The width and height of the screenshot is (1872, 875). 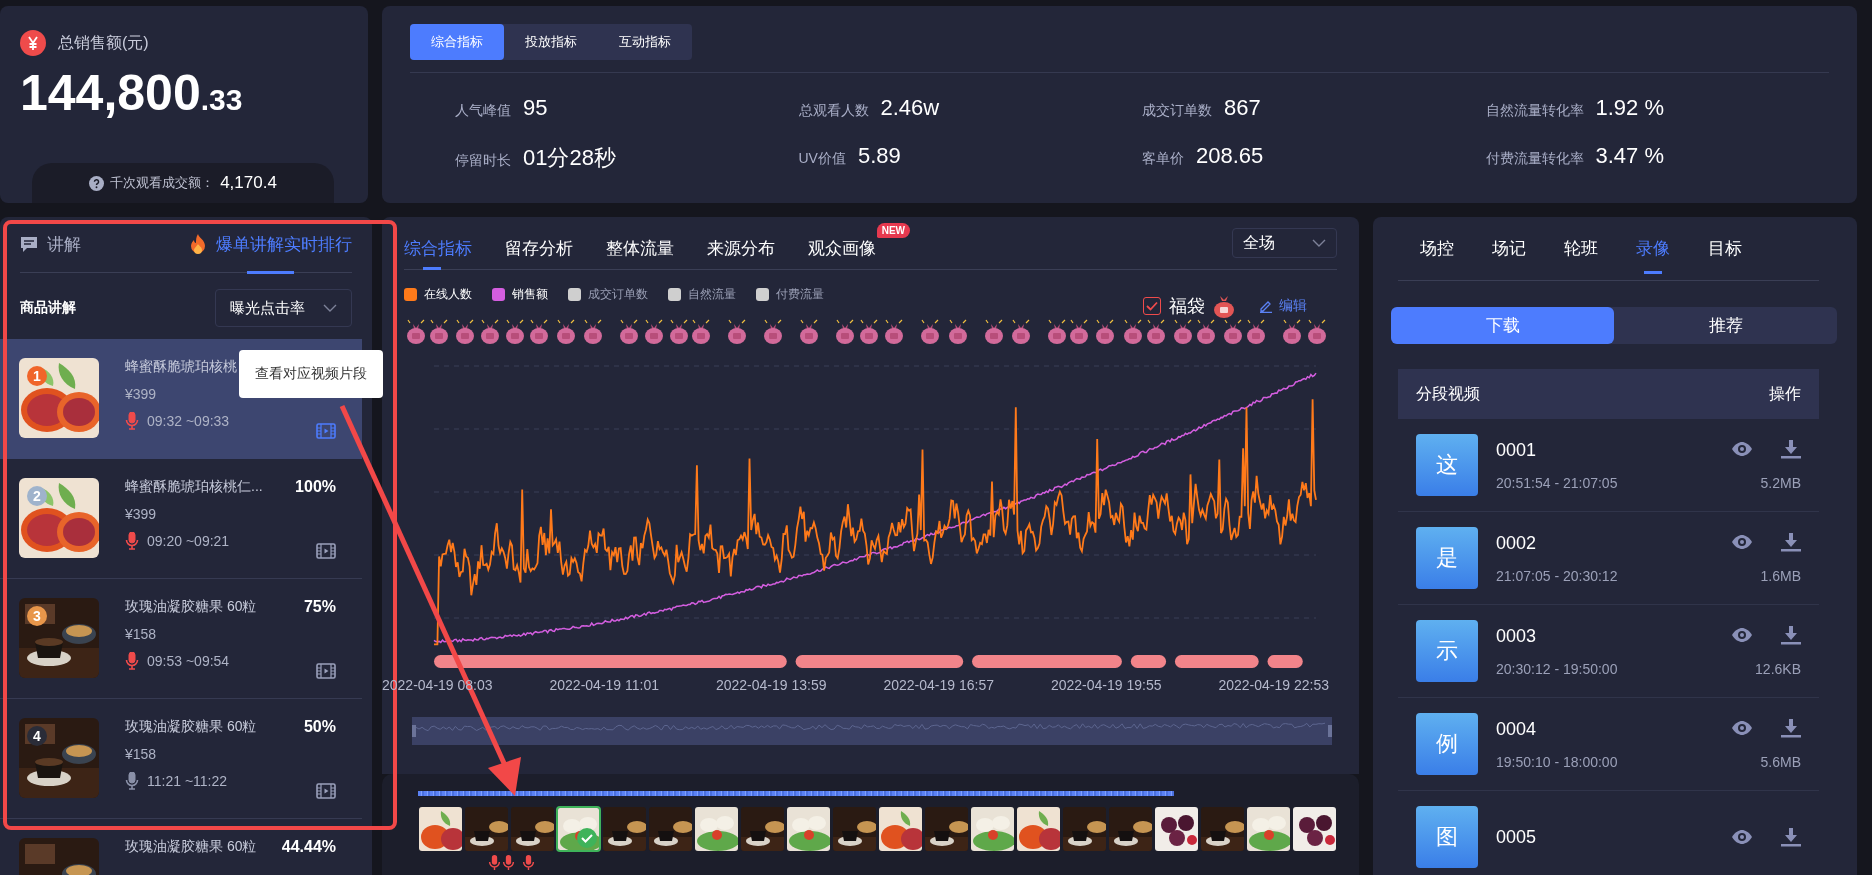 I want to click on product-price: ¥399, so click(x=141, y=394).